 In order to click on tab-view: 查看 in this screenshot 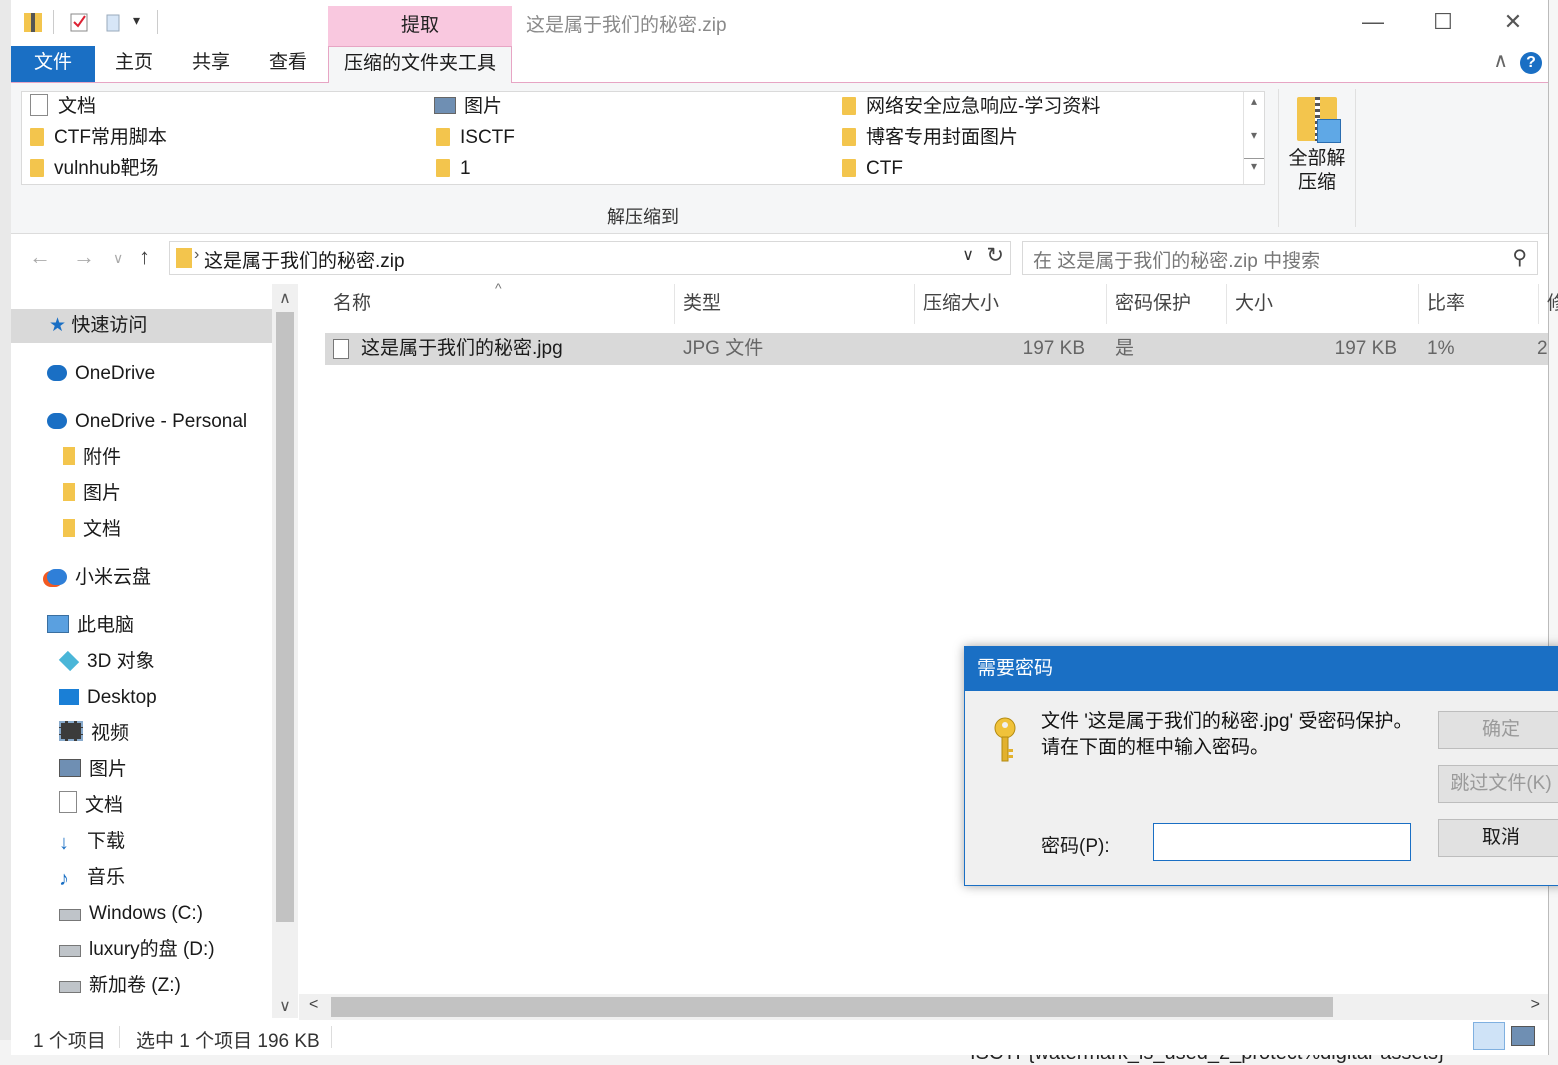, I will do `click(288, 64)`.